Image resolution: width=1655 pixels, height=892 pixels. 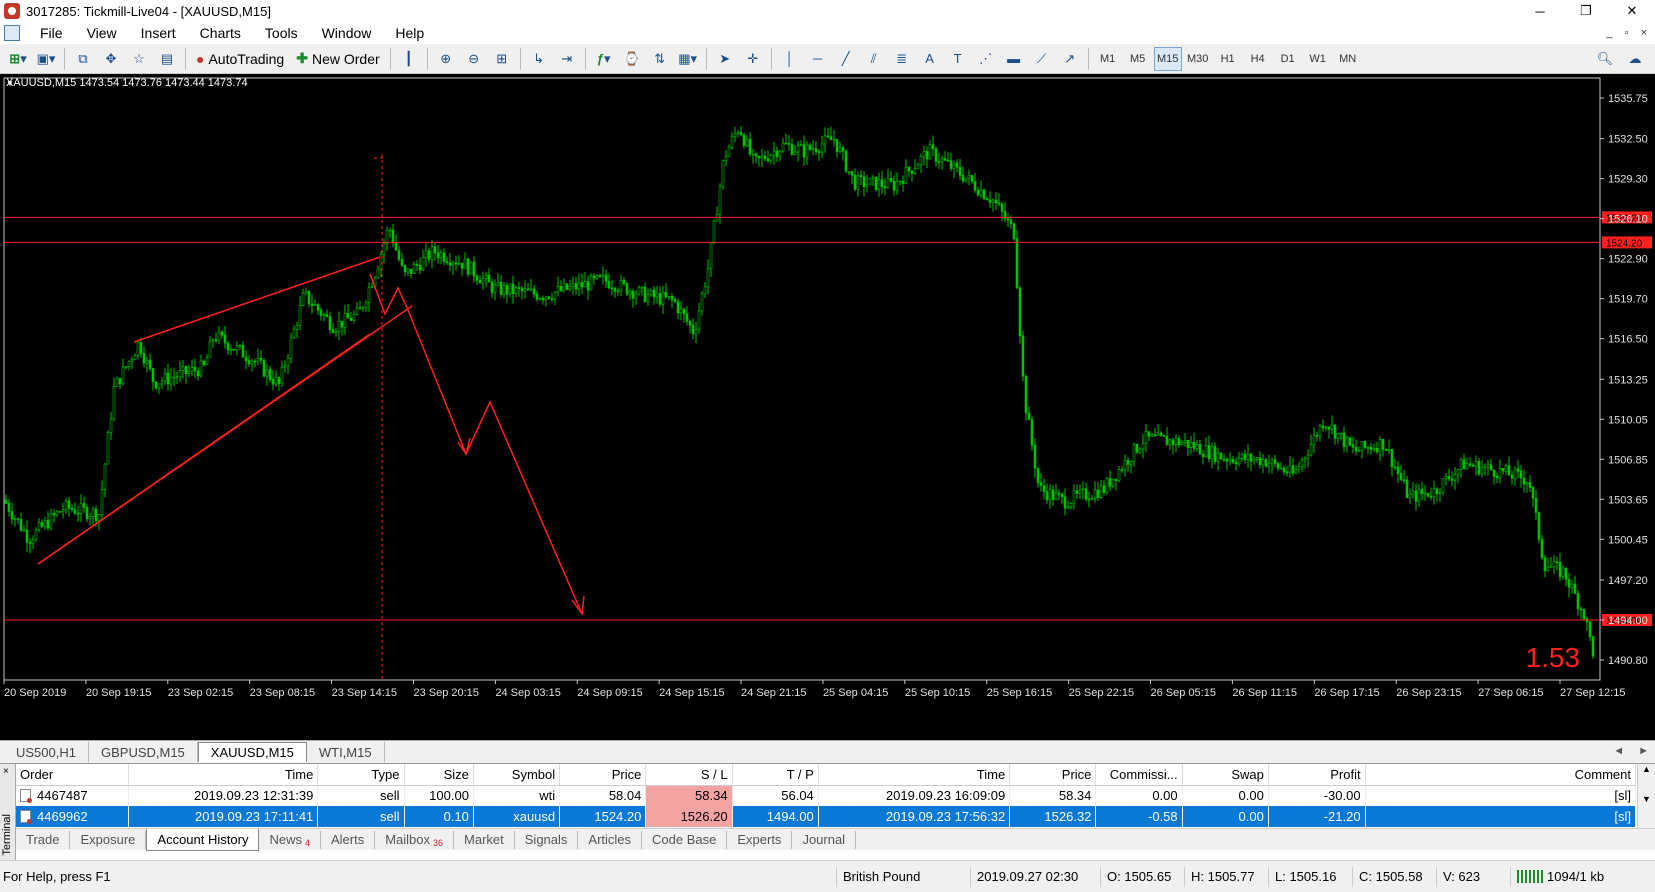 I want to click on tab-exposure: Exposure, so click(x=108, y=839).